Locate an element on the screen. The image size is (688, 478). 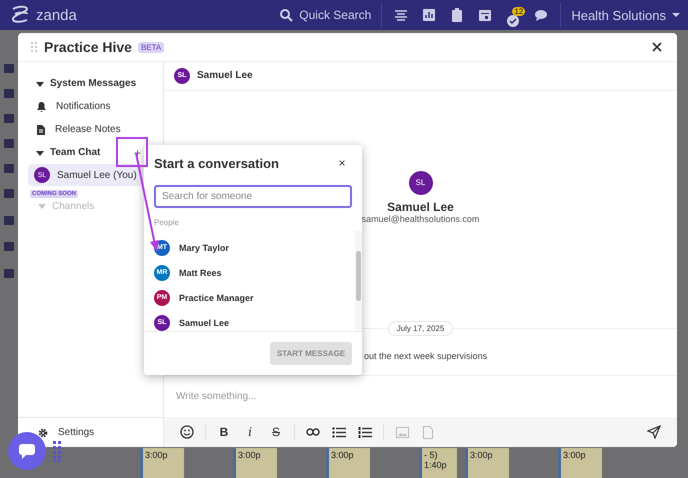
popover-title: Start a conversation is located at coordinates (216, 163).